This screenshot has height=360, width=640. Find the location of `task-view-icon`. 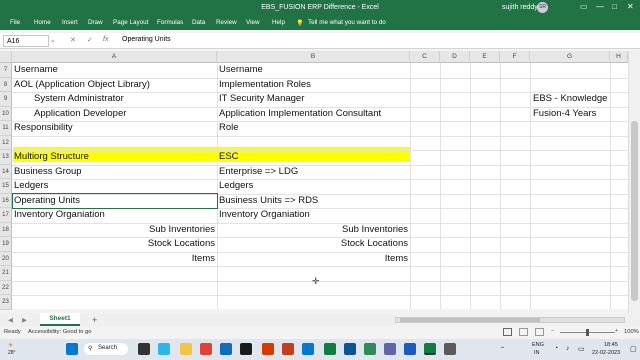

task-view-icon is located at coordinates (144, 349).